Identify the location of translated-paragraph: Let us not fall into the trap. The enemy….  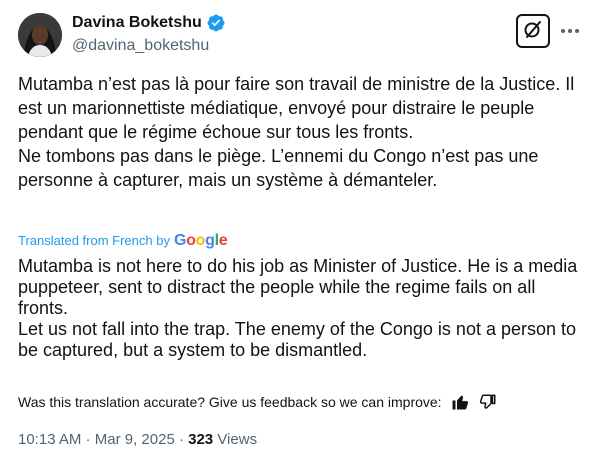
(297, 339).